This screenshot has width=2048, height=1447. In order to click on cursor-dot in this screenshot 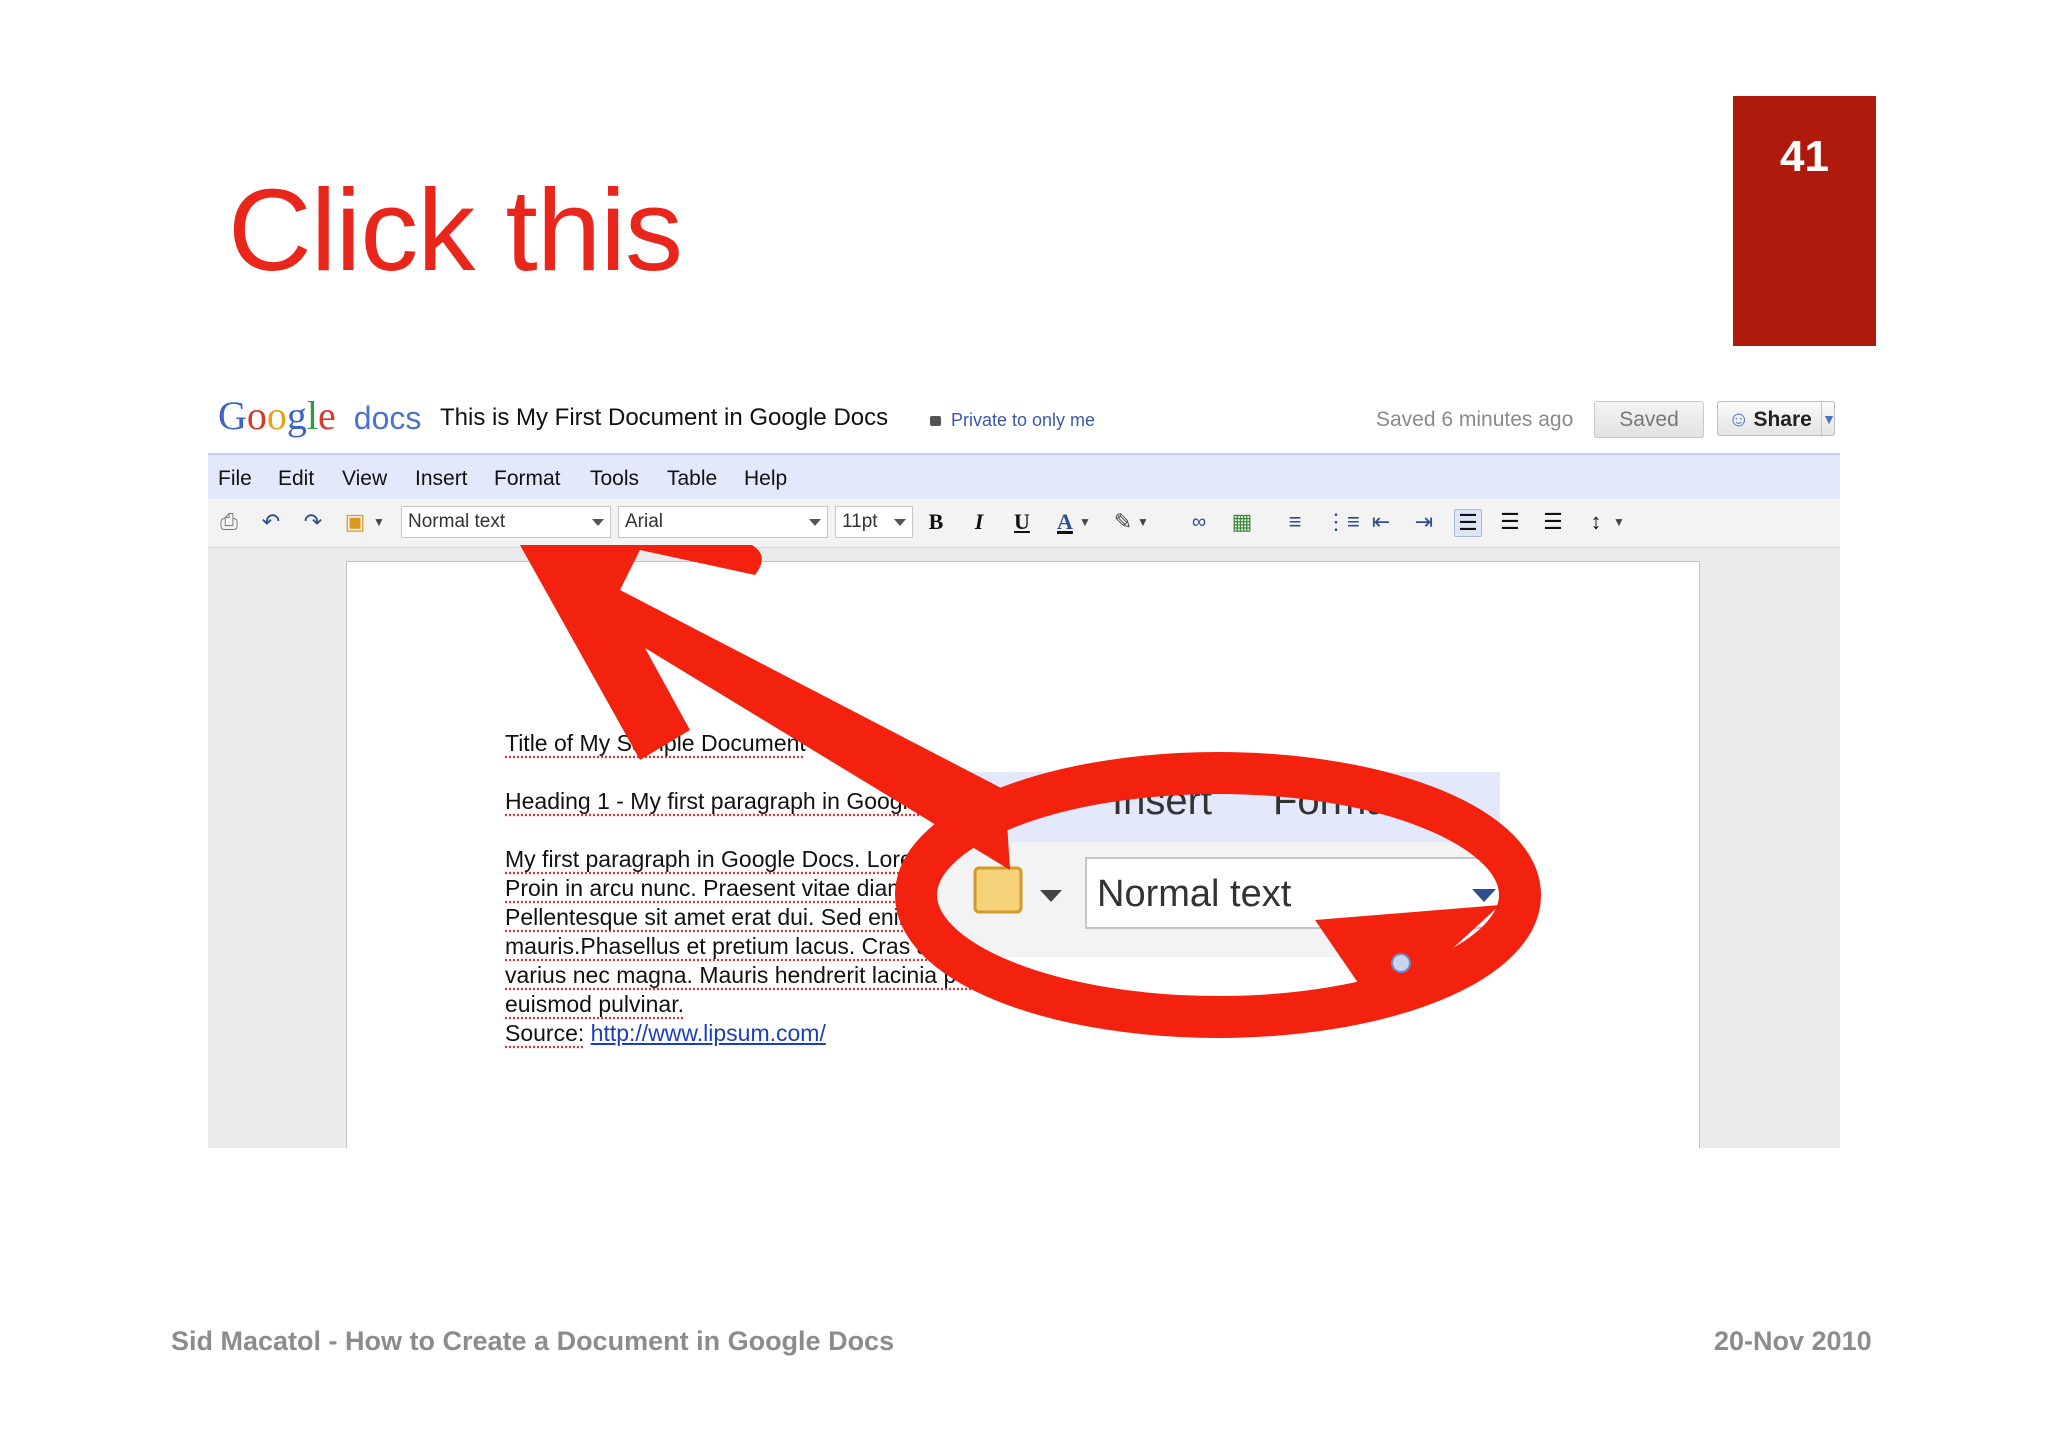, I will do `click(1401, 963)`.